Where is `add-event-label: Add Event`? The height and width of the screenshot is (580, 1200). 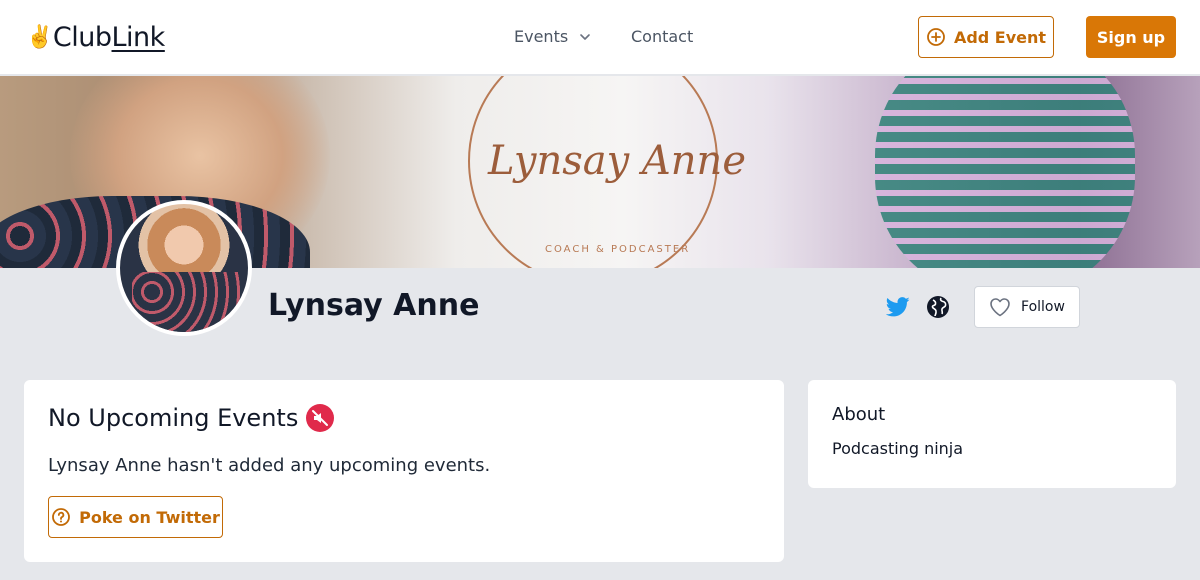
add-event-label: Add Event is located at coordinates (1000, 37).